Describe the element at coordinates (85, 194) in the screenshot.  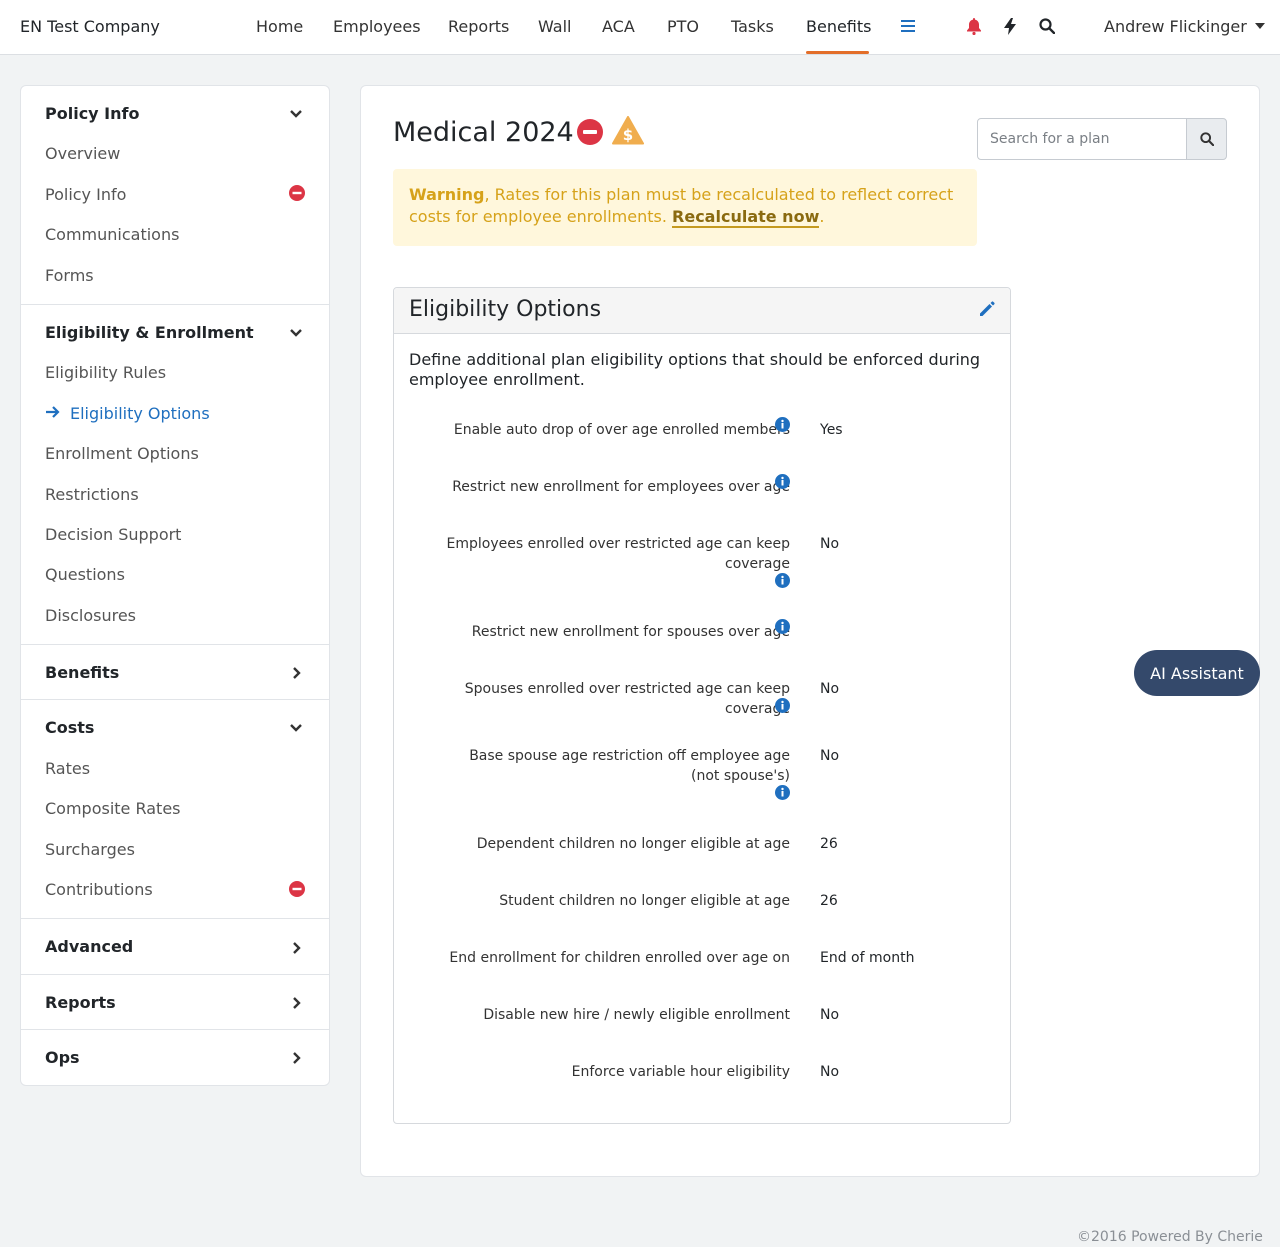
I see `sidebar-item-policy-info: Policy Info` at that location.